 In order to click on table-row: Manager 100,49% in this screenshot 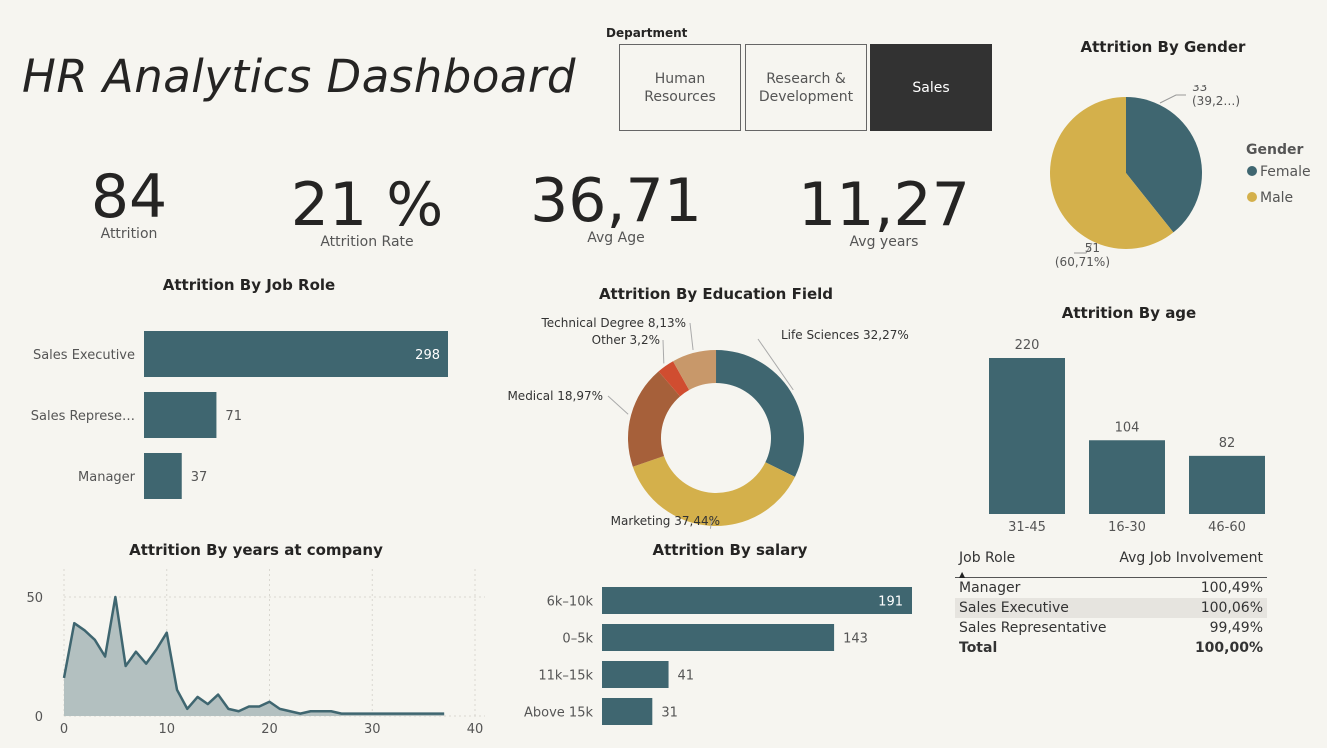, I will do `click(1111, 588)`.